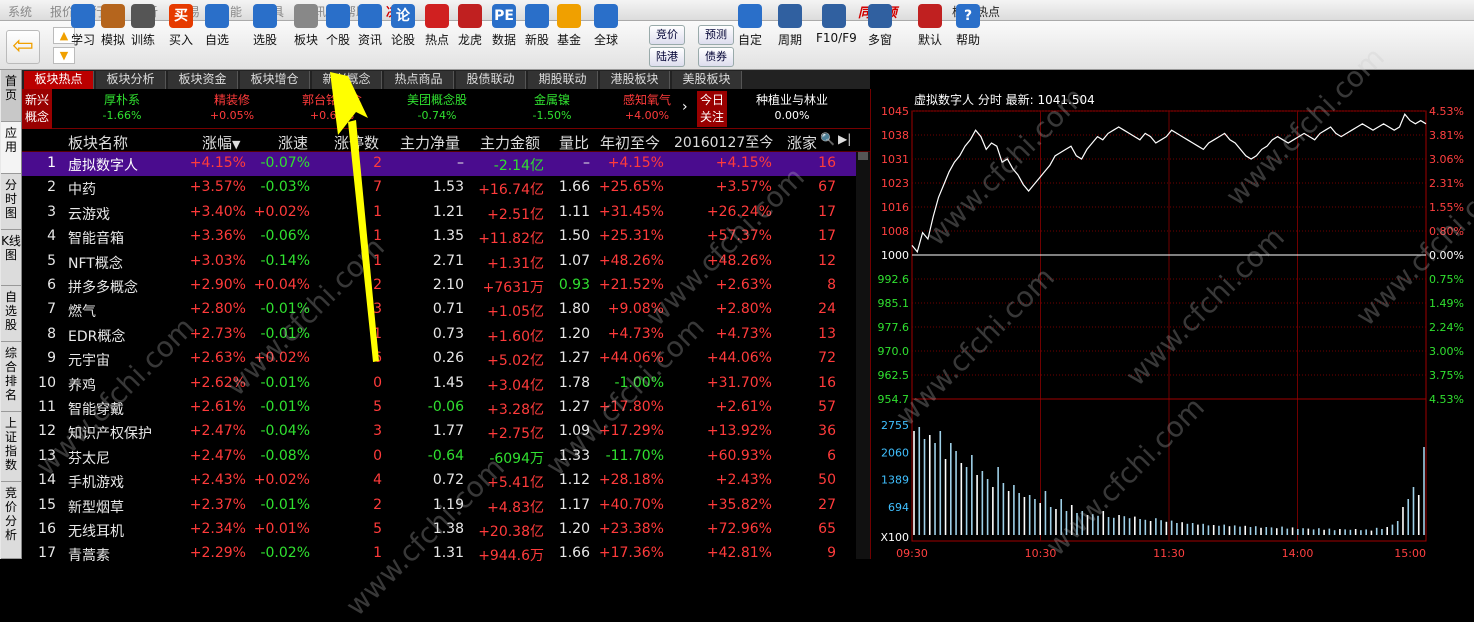 The width and height of the screenshot is (1474, 622). Describe the element at coordinates (606, 24) in the screenshot. I see `toolbar-button-16: 全球` at that location.